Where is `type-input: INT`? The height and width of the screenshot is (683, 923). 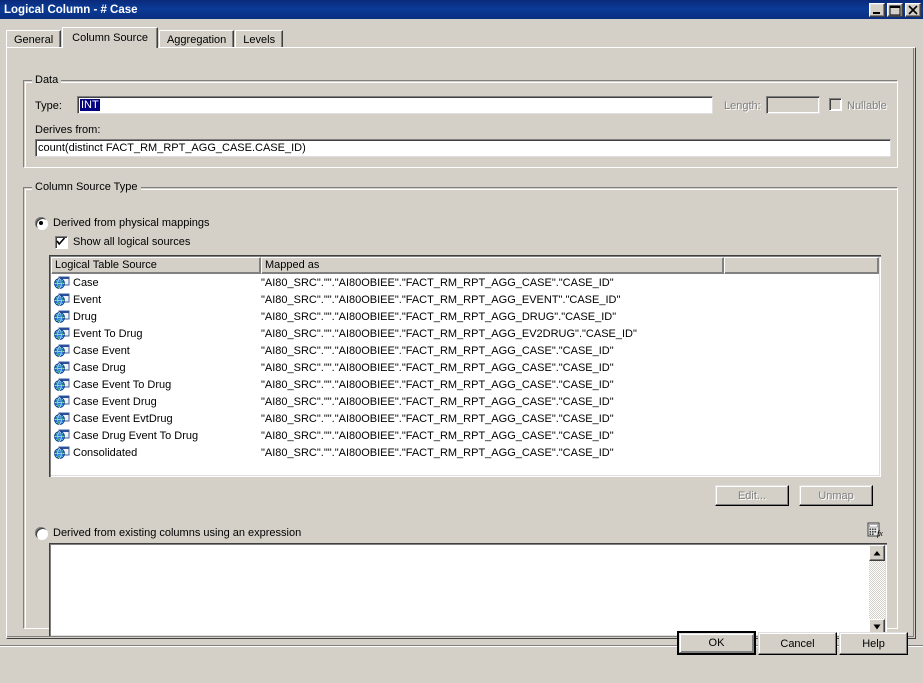
type-input: INT is located at coordinates (395, 105).